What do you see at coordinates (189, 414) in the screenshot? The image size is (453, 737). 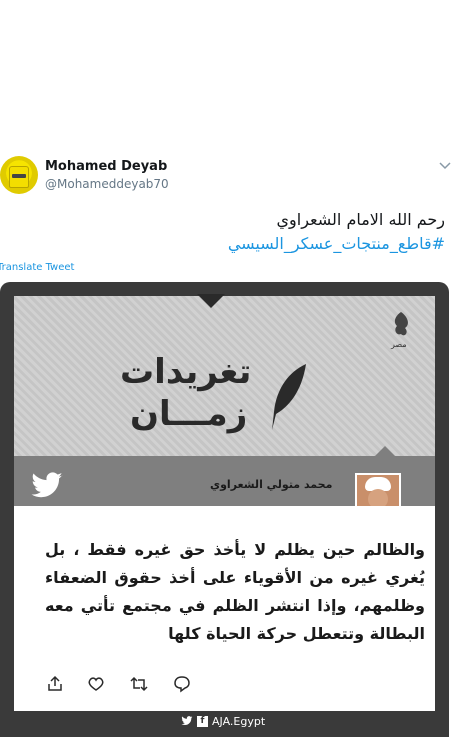 I see `card-title-line2: زمـــان` at bounding box center [189, 414].